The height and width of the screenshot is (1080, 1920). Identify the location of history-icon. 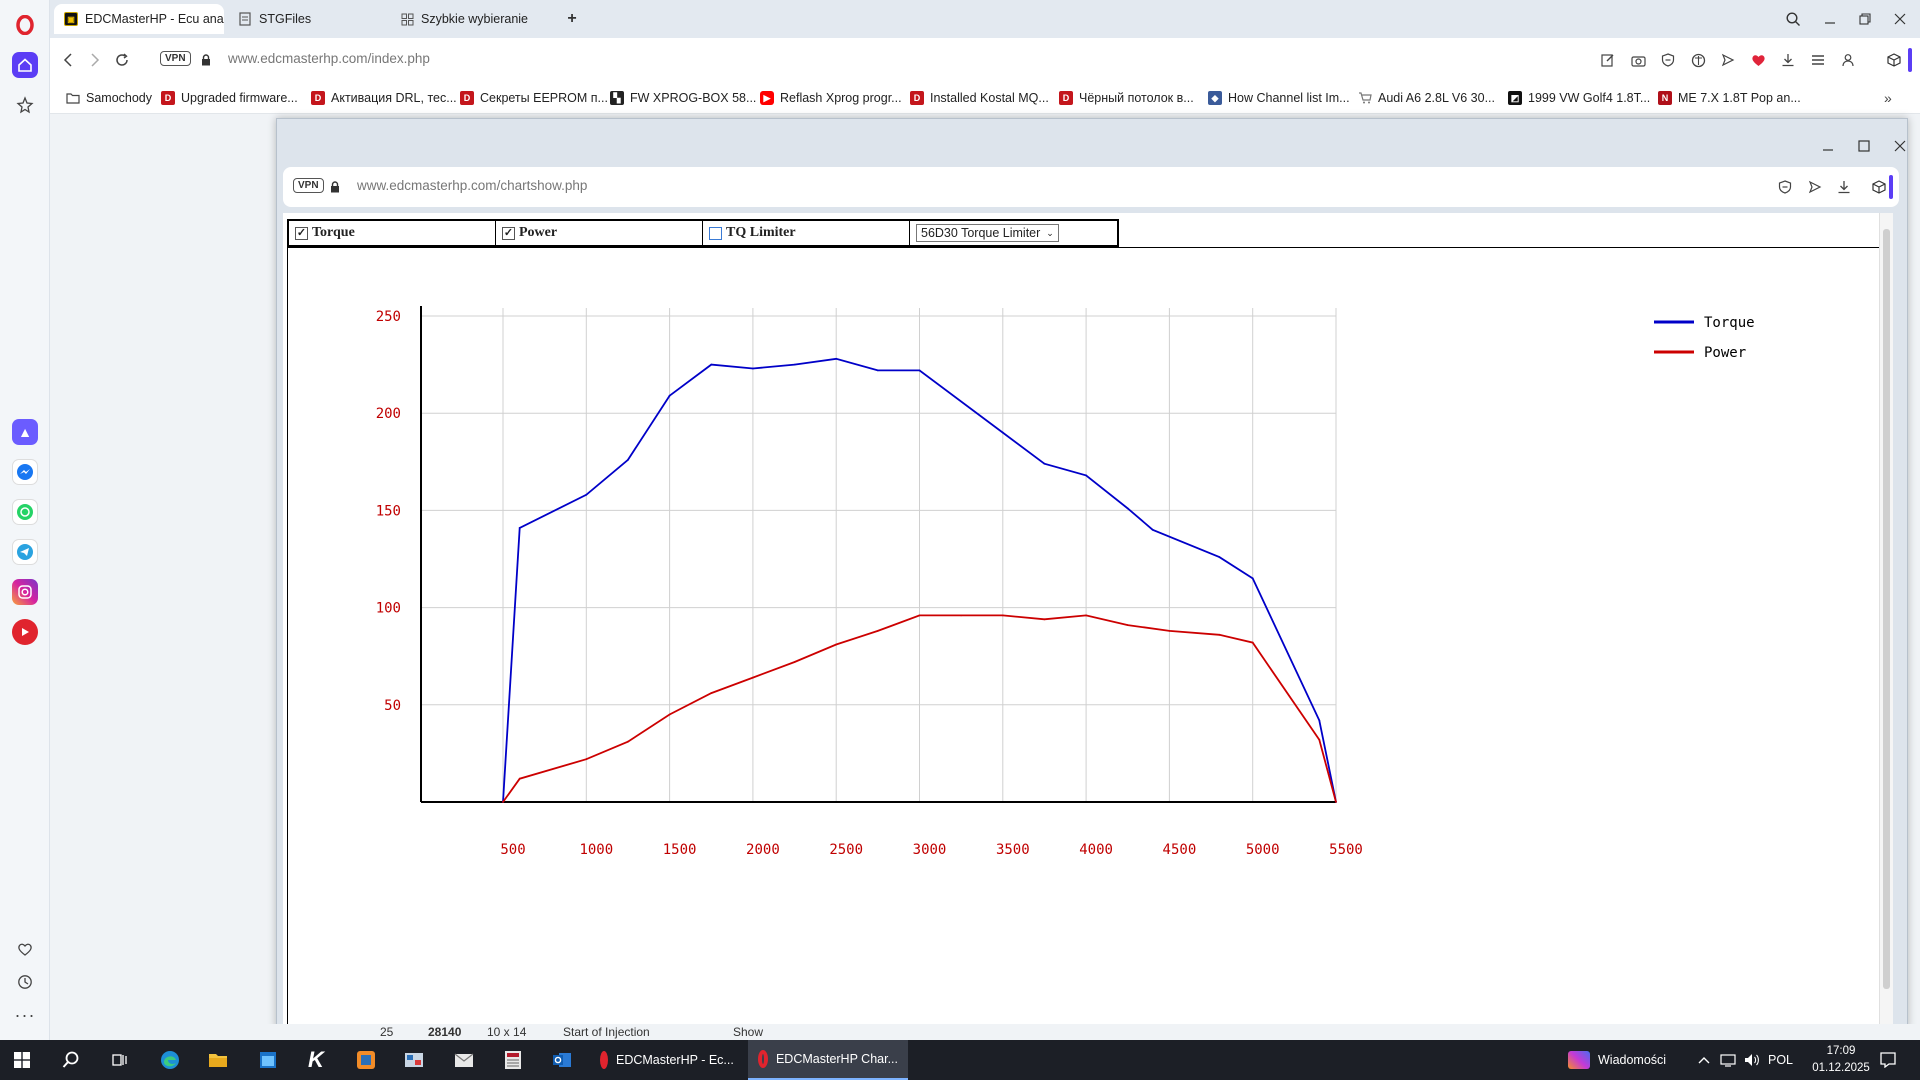
(25, 982).